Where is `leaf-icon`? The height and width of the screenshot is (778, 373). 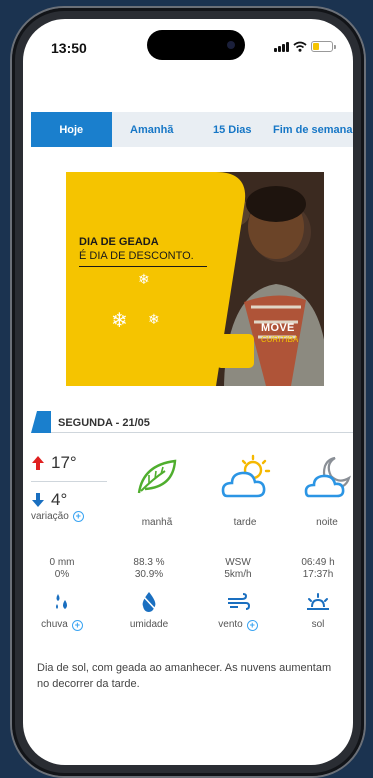 leaf-icon is located at coordinates (157, 476).